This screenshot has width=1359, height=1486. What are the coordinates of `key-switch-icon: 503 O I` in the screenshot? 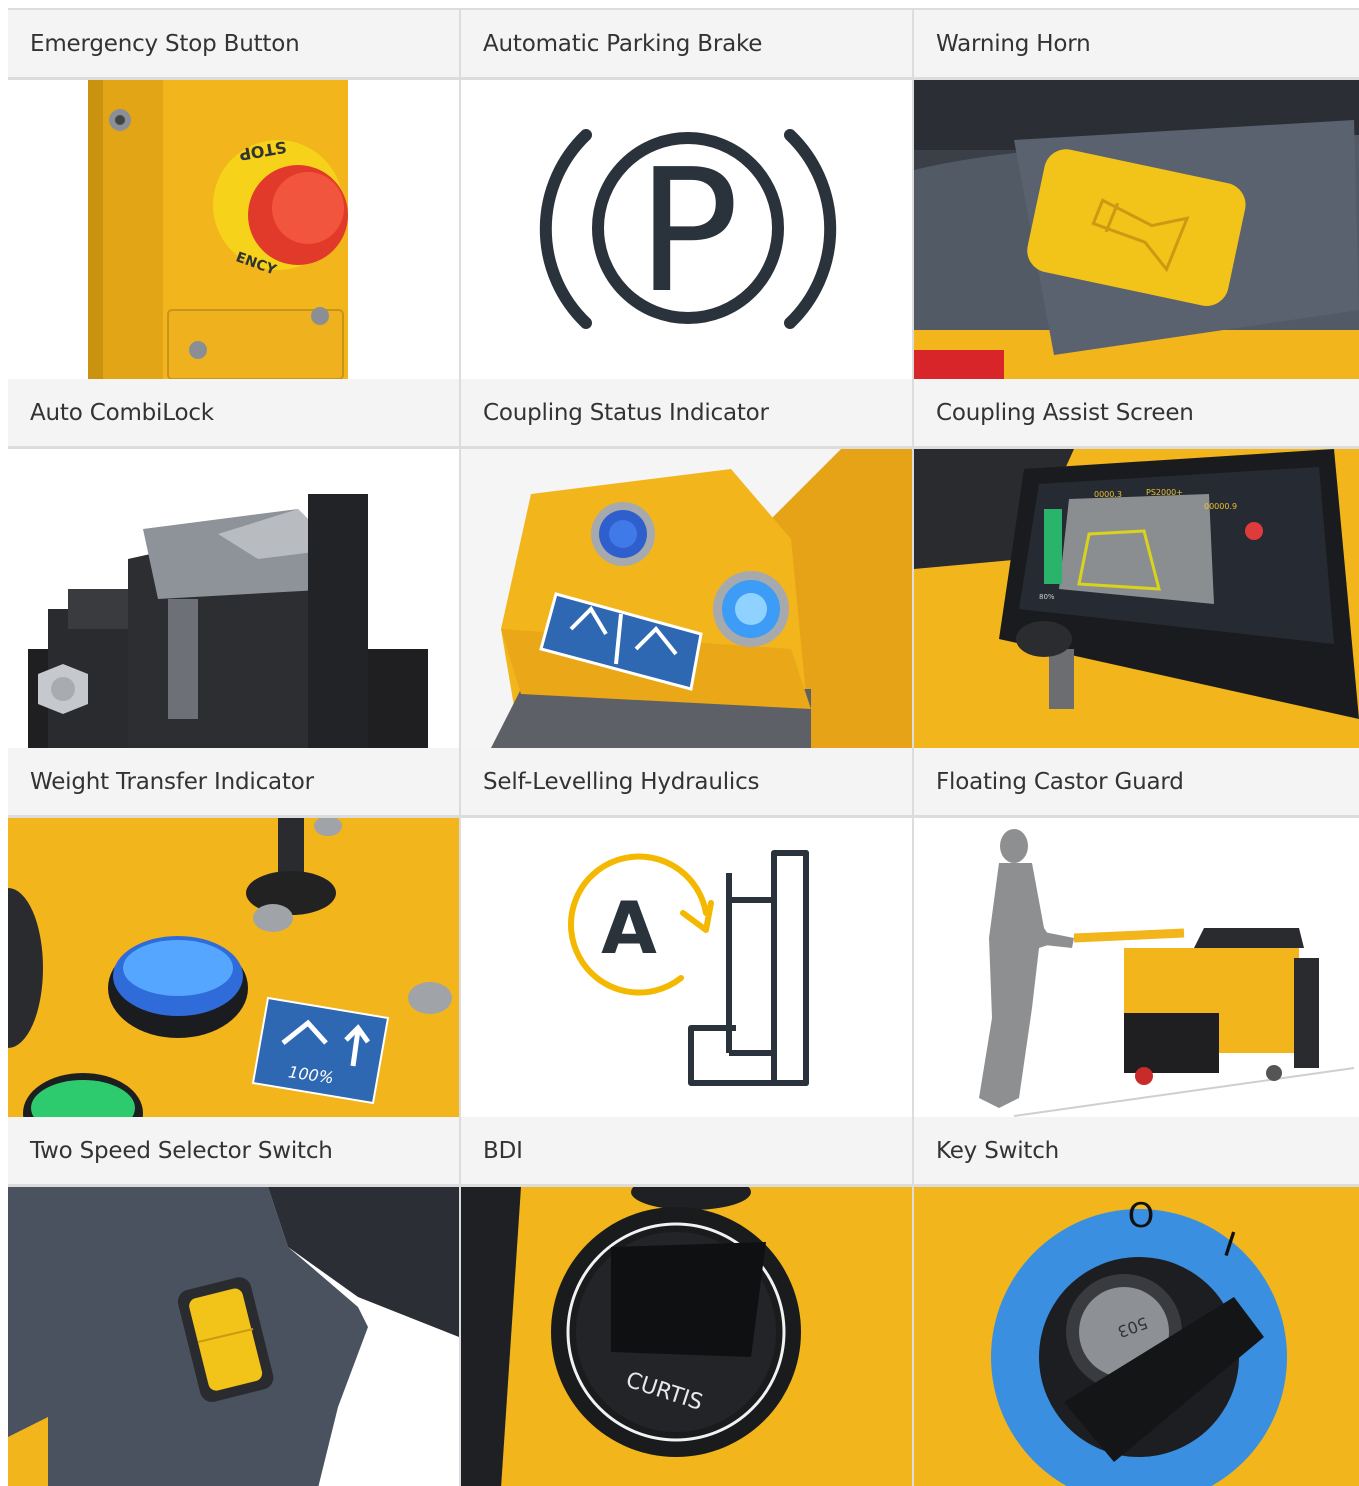 It's located at (1136, 1336).